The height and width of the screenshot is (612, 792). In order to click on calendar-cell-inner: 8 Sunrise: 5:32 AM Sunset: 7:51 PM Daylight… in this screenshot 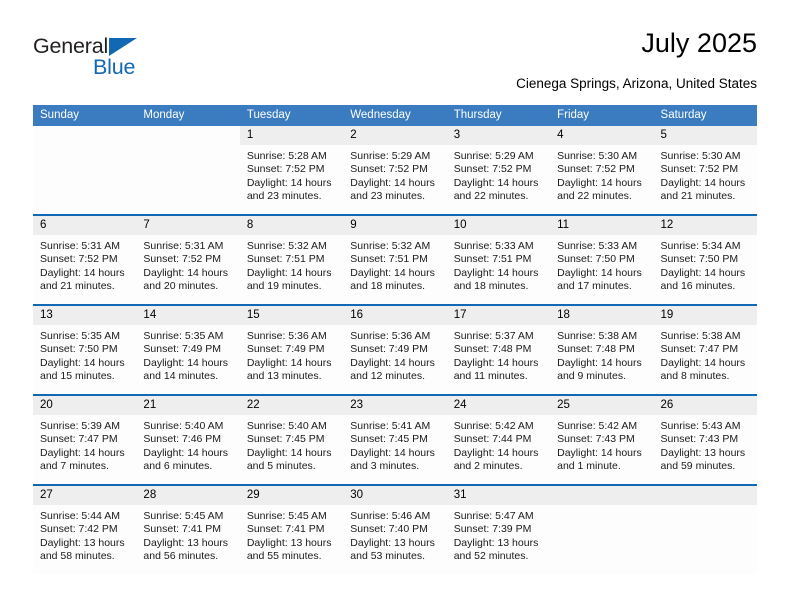, I will do `click(291, 260)`.